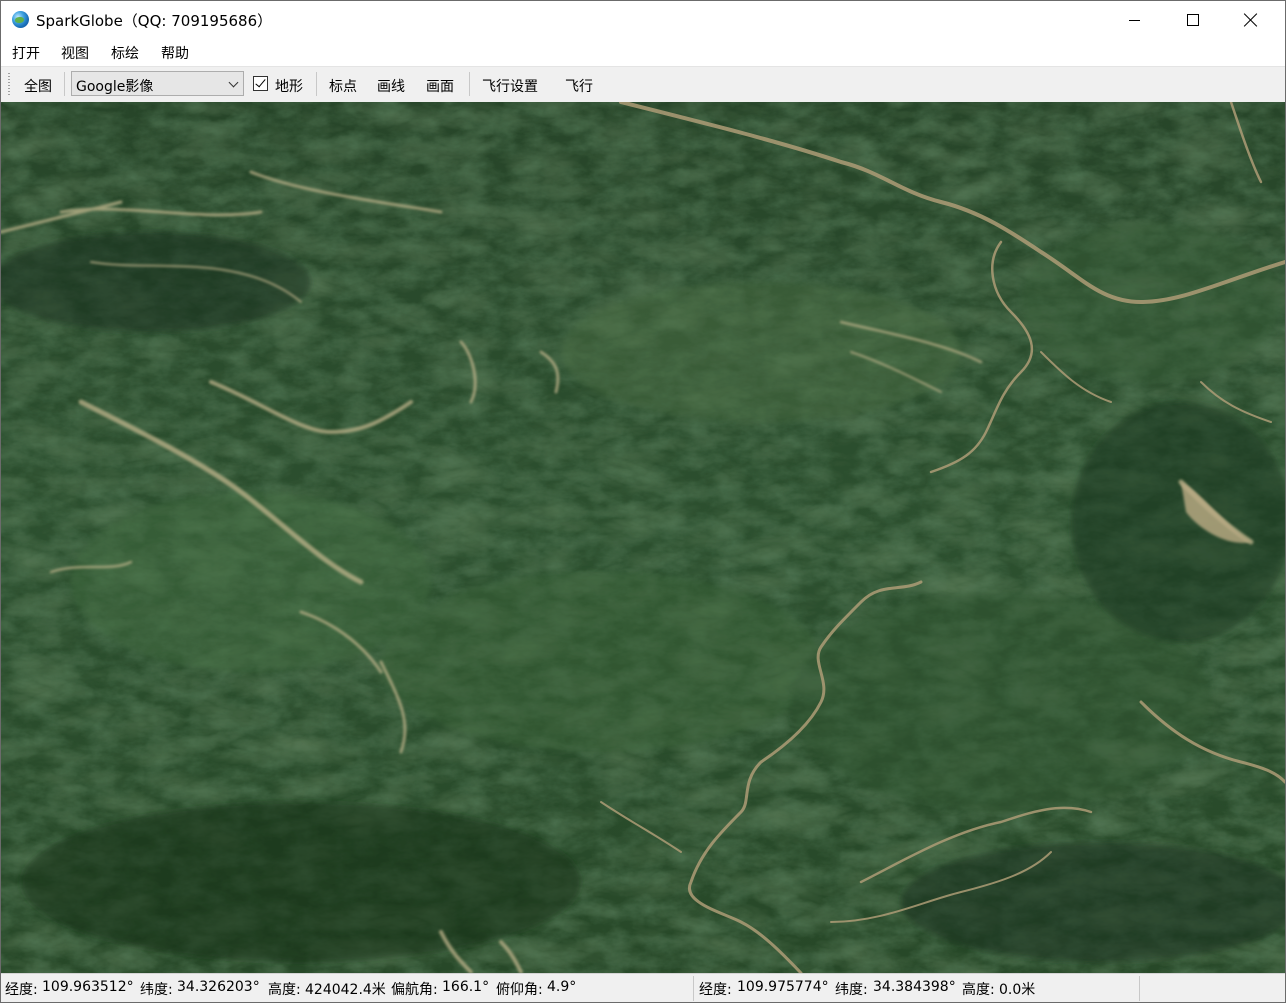 The width and height of the screenshot is (1286, 1003). I want to click on title-bar: SparkGlobe（QQ: 709195686）, so click(643, 20).